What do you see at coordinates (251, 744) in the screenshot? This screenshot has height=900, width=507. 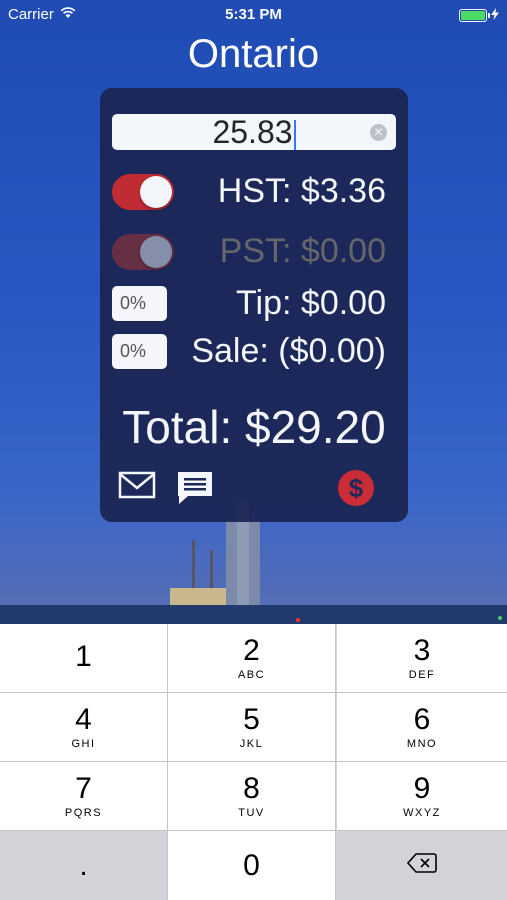 I see `key-letters: JKL` at bounding box center [251, 744].